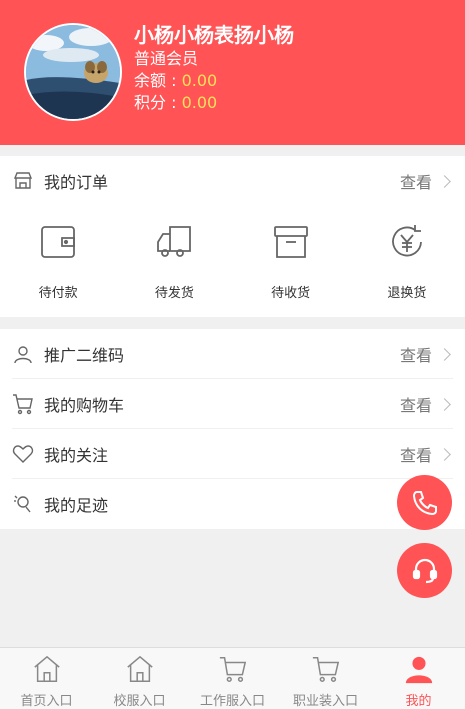 This screenshot has height=709, width=465. I want to click on balance-line: 余额 : 0.00, so click(214, 81).